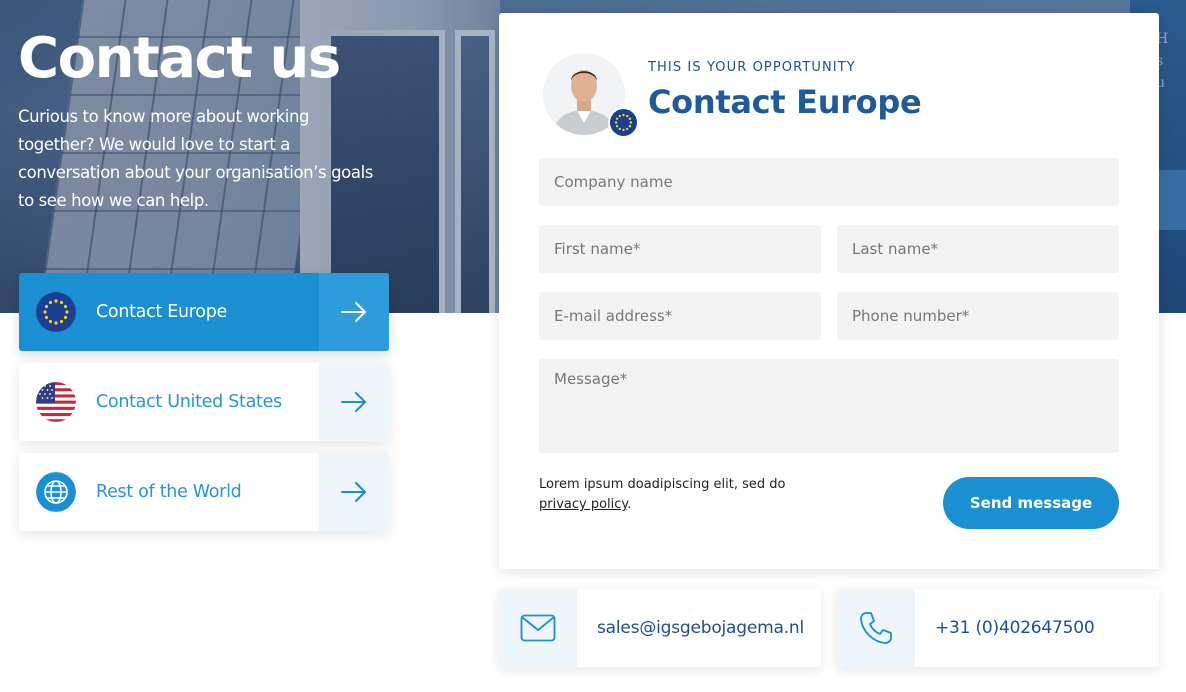 The image size is (1186, 692). I want to click on region-label: Contact United States, so click(189, 402).